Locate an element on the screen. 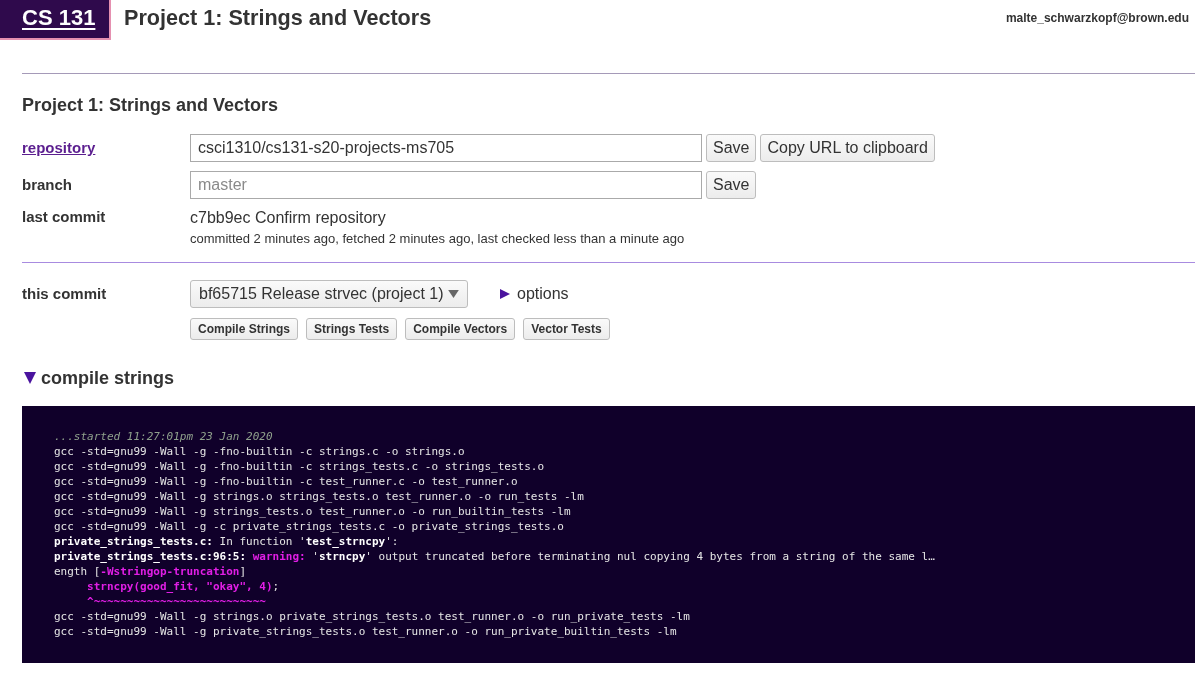 The image size is (1195, 698). run-action-button: Compile Vectors is located at coordinates (460, 329).